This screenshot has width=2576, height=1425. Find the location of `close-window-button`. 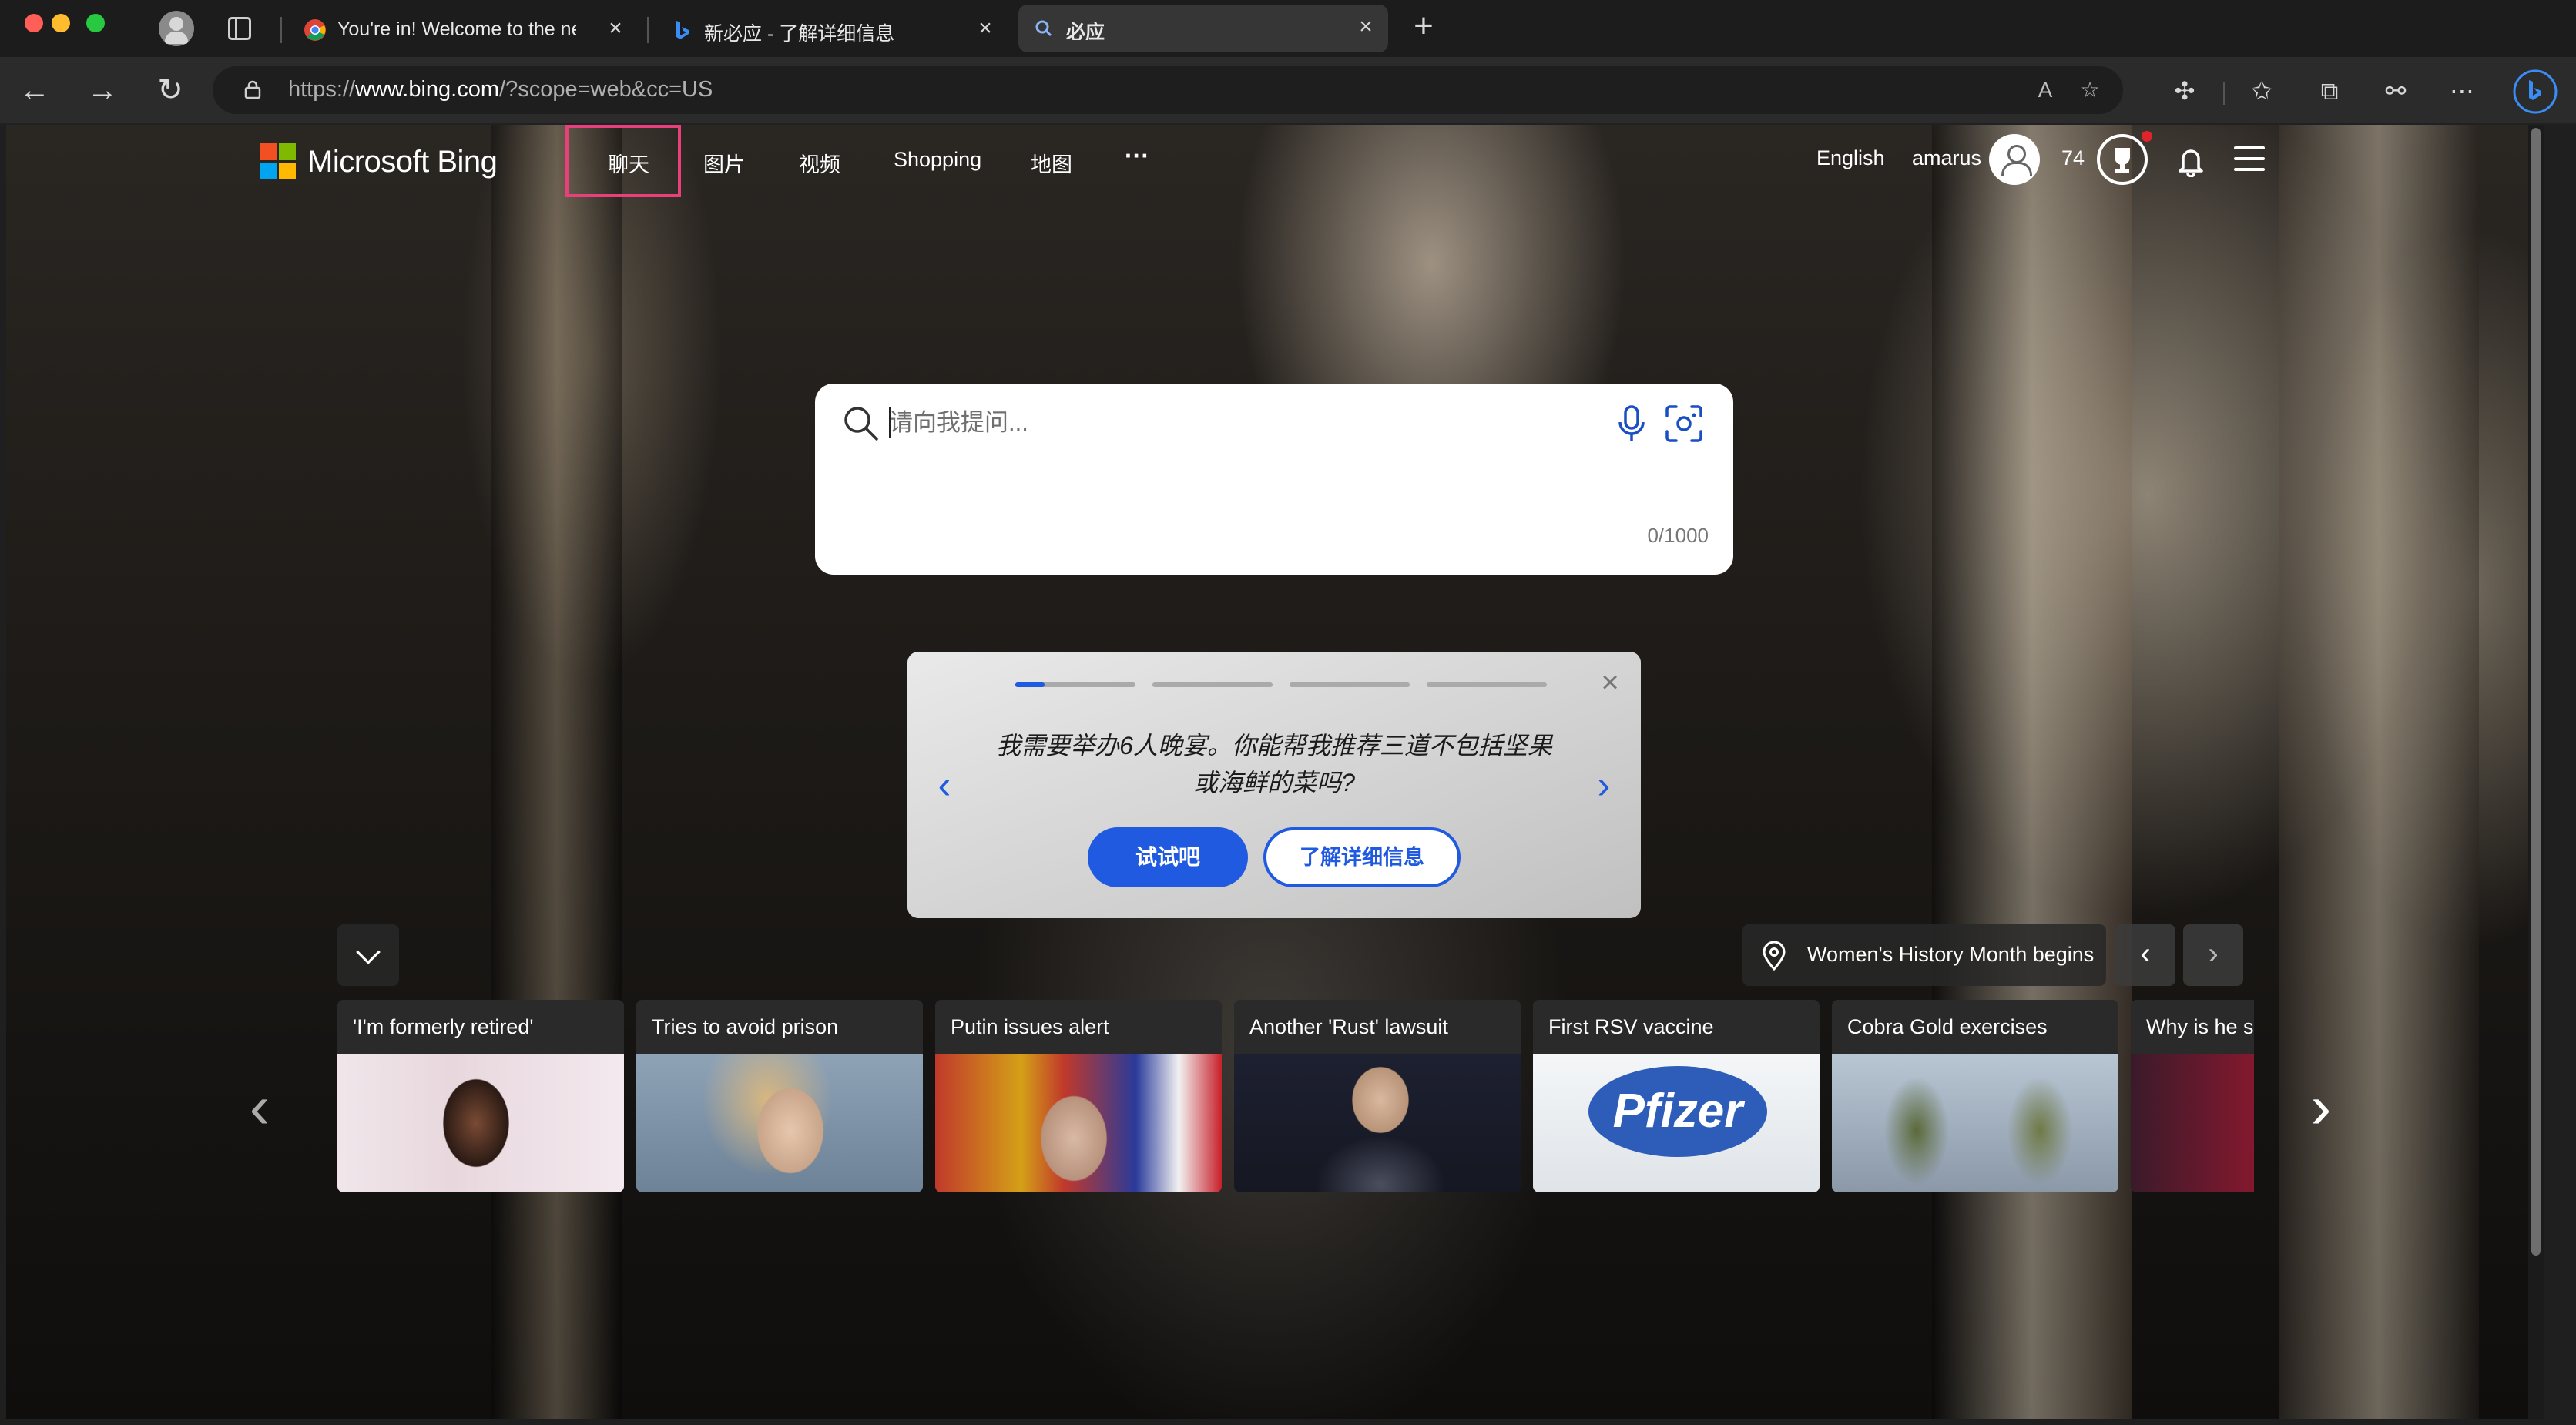

close-window-button is located at coordinates (34, 23).